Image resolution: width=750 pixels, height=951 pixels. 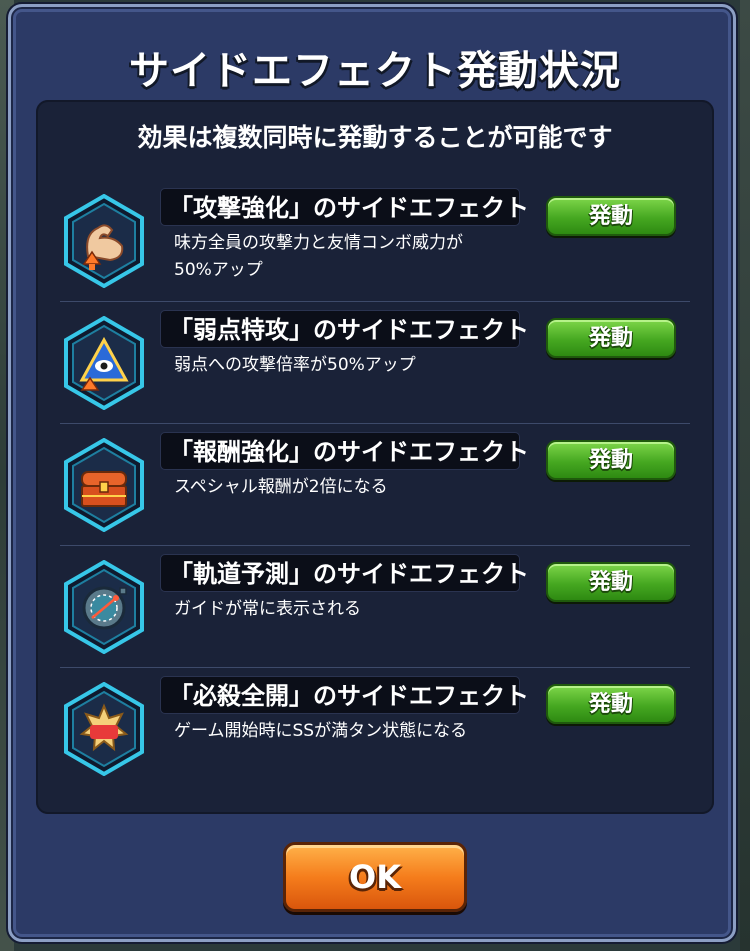 What do you see at coordinates (344, 695) in the screenshot?
I see `effect-name: 「必殺全開」のサイドエフェクト` at bounding box center [344, 695].